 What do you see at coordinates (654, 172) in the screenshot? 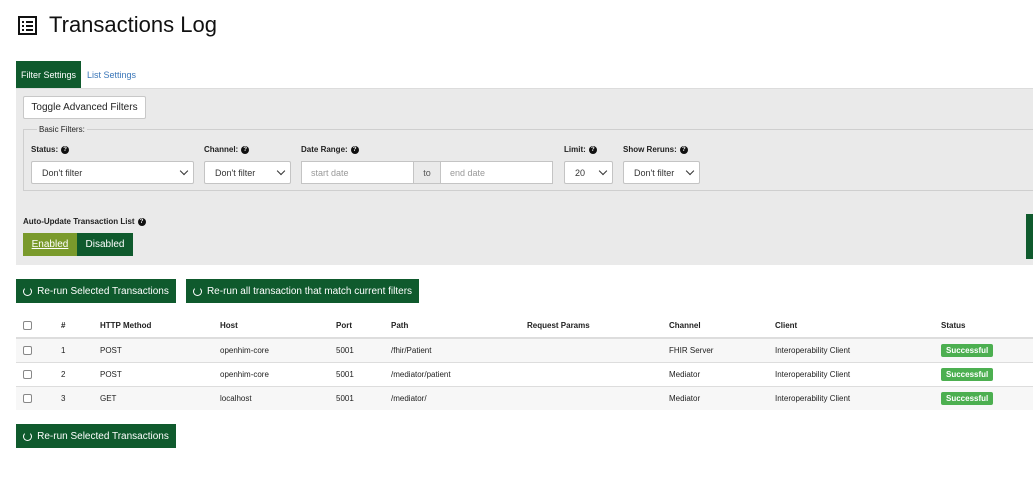
I see `show-reruns-select-value: Don't filter` at bounding box center [654, 172].